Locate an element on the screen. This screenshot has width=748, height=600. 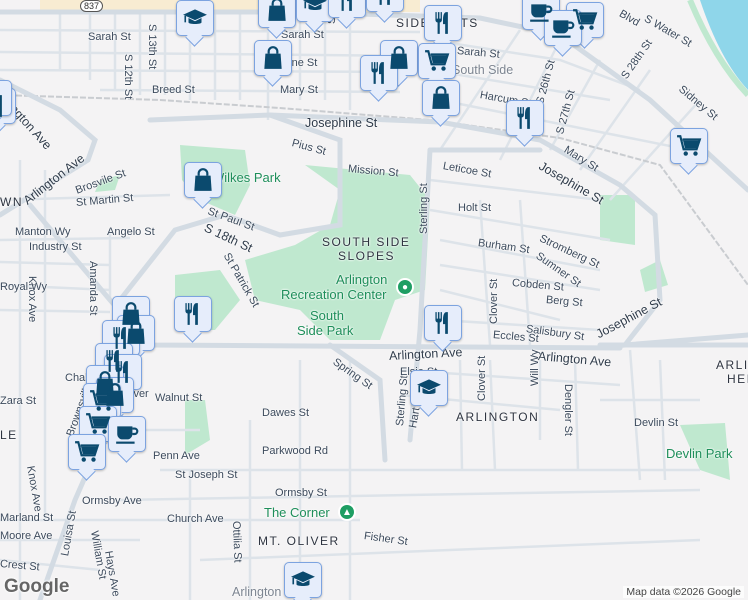
district-label: SLOPES is located at coordinates (367, 256).